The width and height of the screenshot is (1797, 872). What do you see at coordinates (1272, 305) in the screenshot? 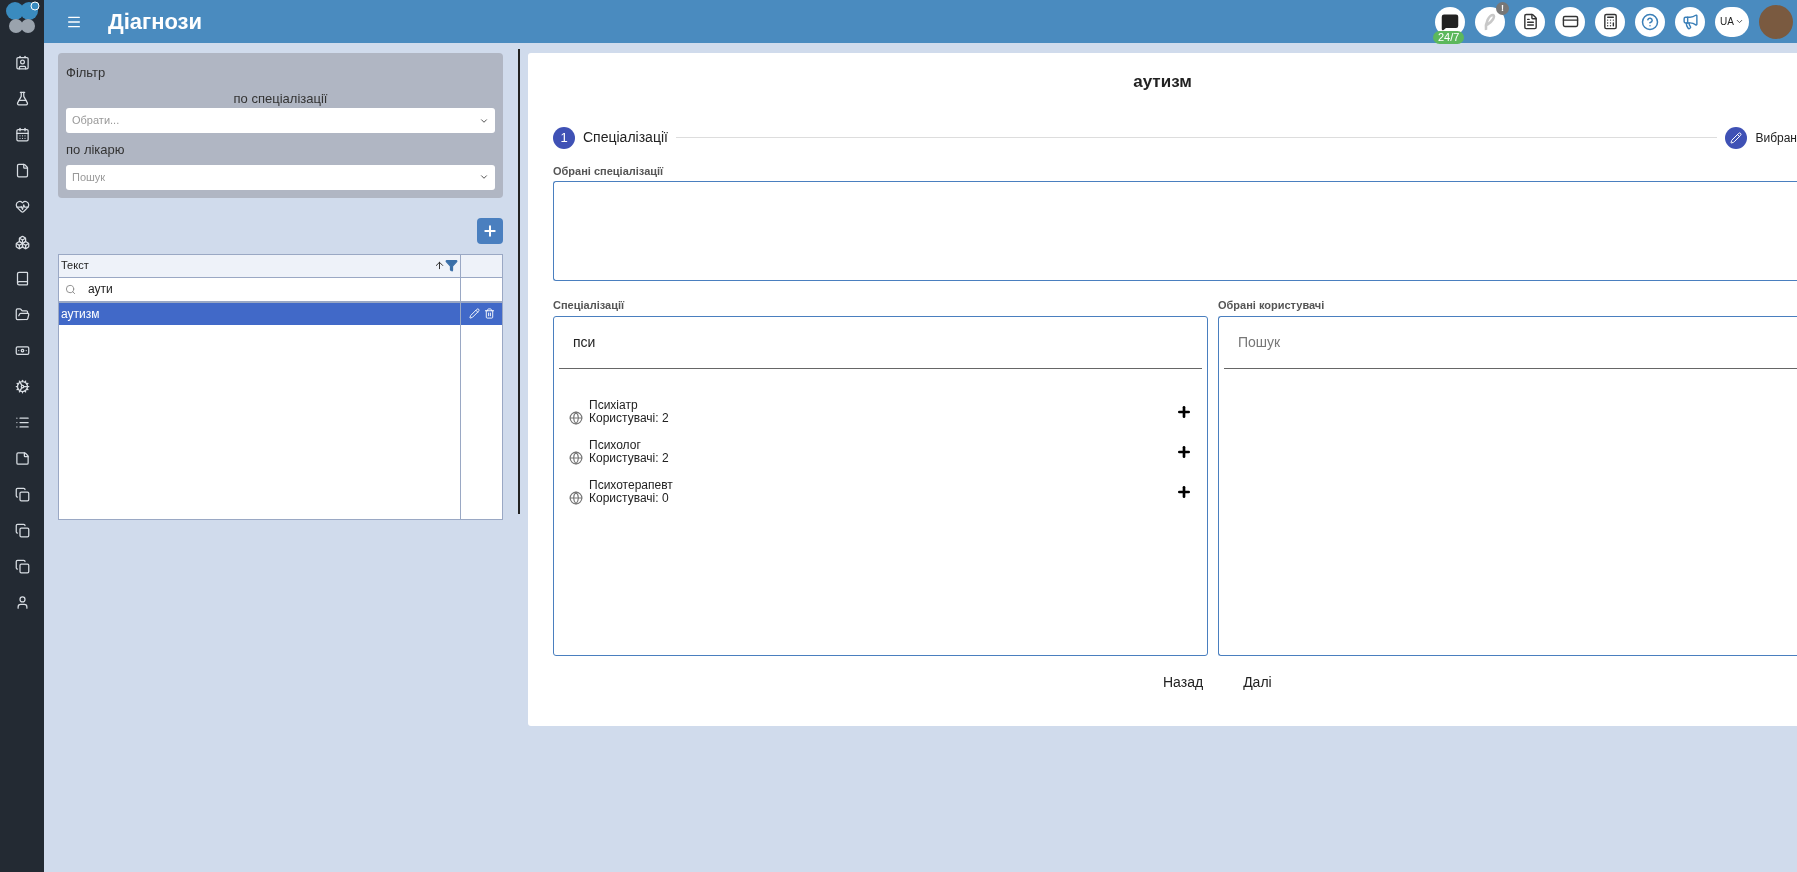
I see `field-label: Обрані користувачі` at bounding box center [1272, 305].